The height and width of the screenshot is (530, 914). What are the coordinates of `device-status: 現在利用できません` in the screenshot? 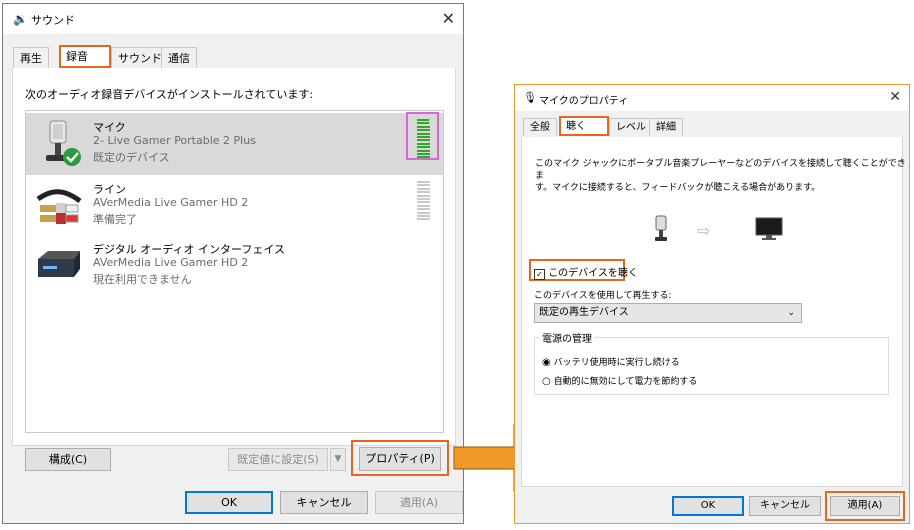 It's located at (142, 279).